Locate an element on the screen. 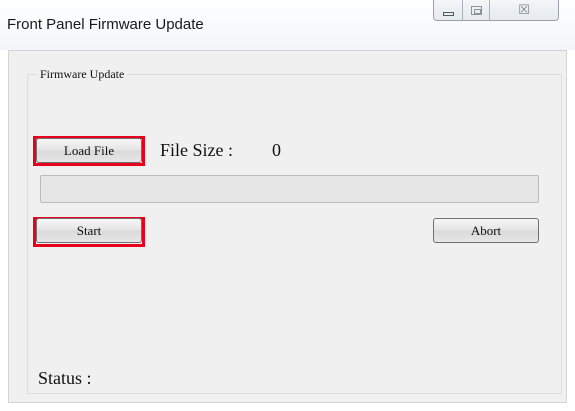 Image resolution: width=575 pixels, height=411 pixels. file-size-label: File Size : is located at coordinates (196, 150).